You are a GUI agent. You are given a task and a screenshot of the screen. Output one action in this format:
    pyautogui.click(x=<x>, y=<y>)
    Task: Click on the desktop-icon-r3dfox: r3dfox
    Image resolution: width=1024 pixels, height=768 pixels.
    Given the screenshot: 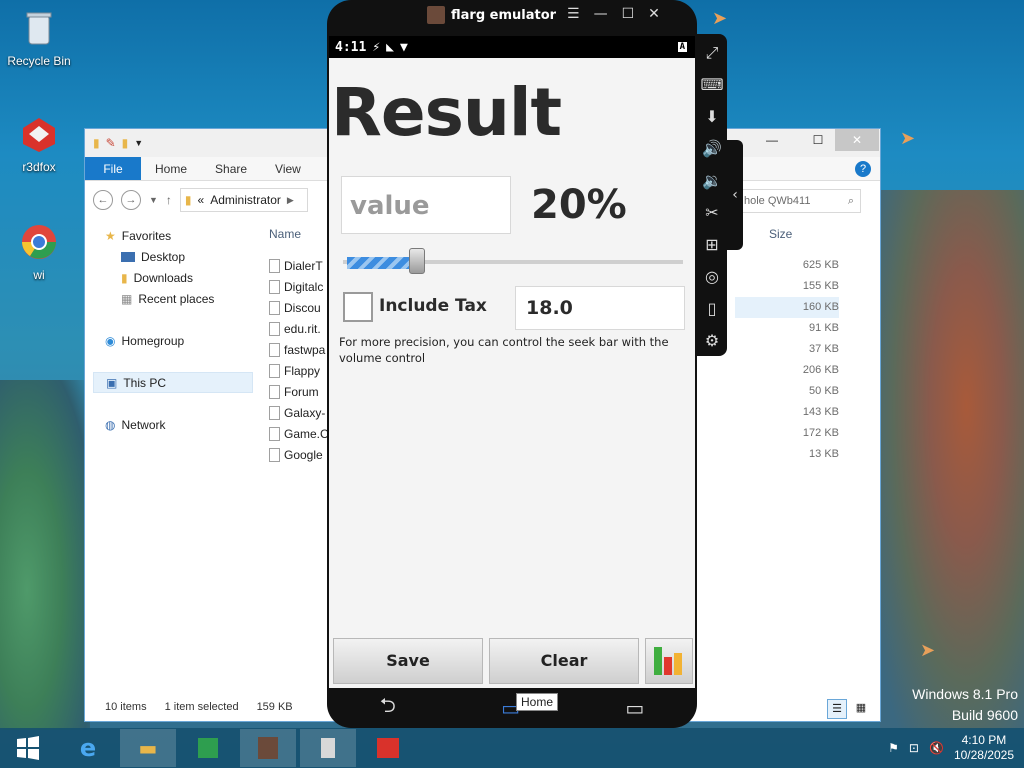 What is the action you would take?
    pyautogui.click(x=39, y=144)
    